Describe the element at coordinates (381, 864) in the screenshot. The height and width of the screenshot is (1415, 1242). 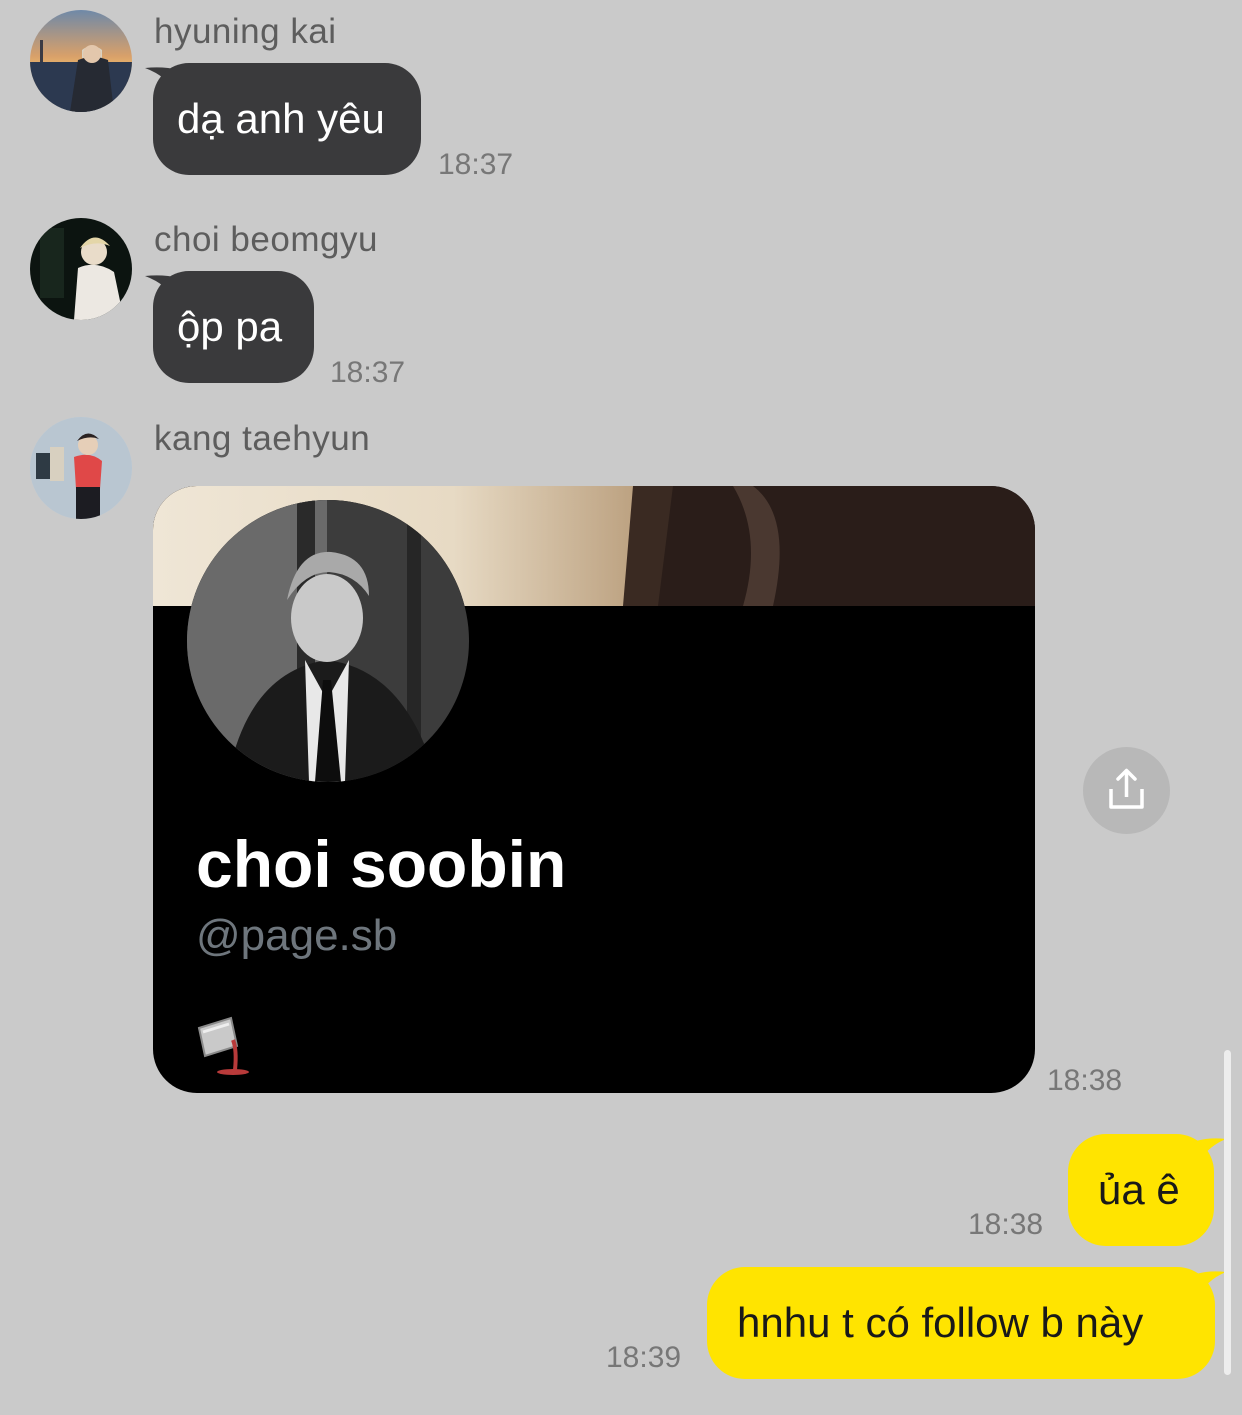
I see `profile-display-name: choi soobin` at that location.